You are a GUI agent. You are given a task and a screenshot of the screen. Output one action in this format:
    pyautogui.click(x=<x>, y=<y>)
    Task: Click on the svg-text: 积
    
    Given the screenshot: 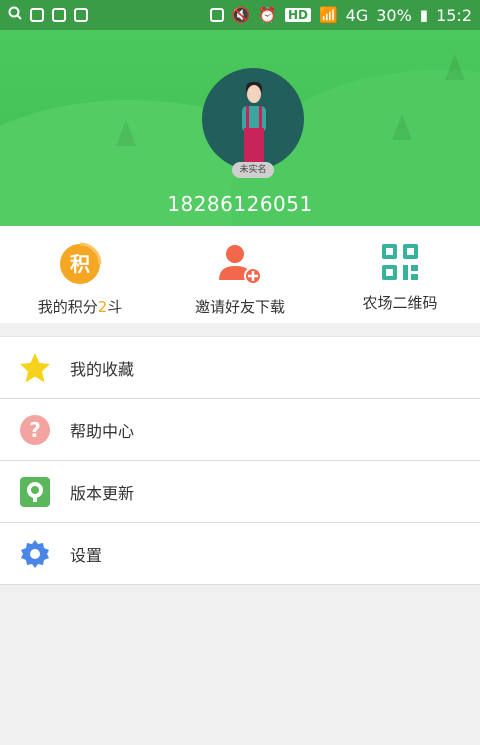 What is the action you would take?
    pyautogui.click(x=80, y=264)
    